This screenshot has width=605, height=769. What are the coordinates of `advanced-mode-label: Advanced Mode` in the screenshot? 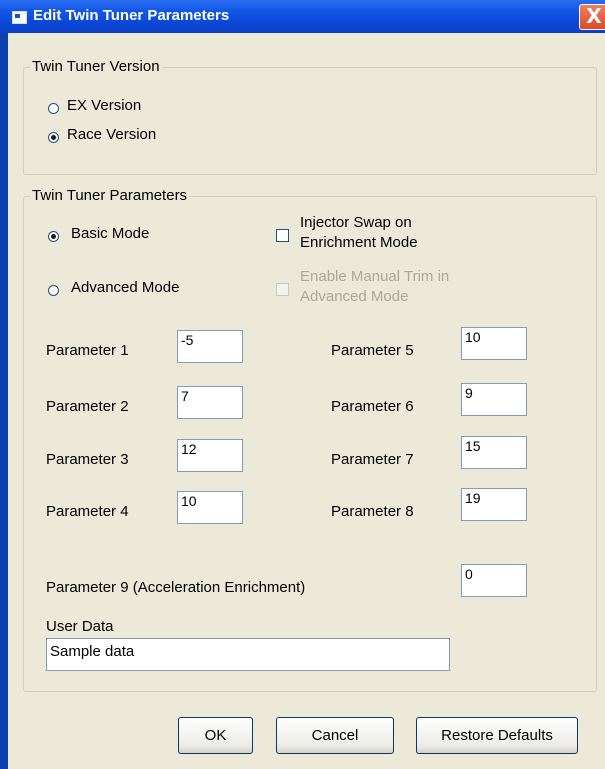 It's located at (125, 287).